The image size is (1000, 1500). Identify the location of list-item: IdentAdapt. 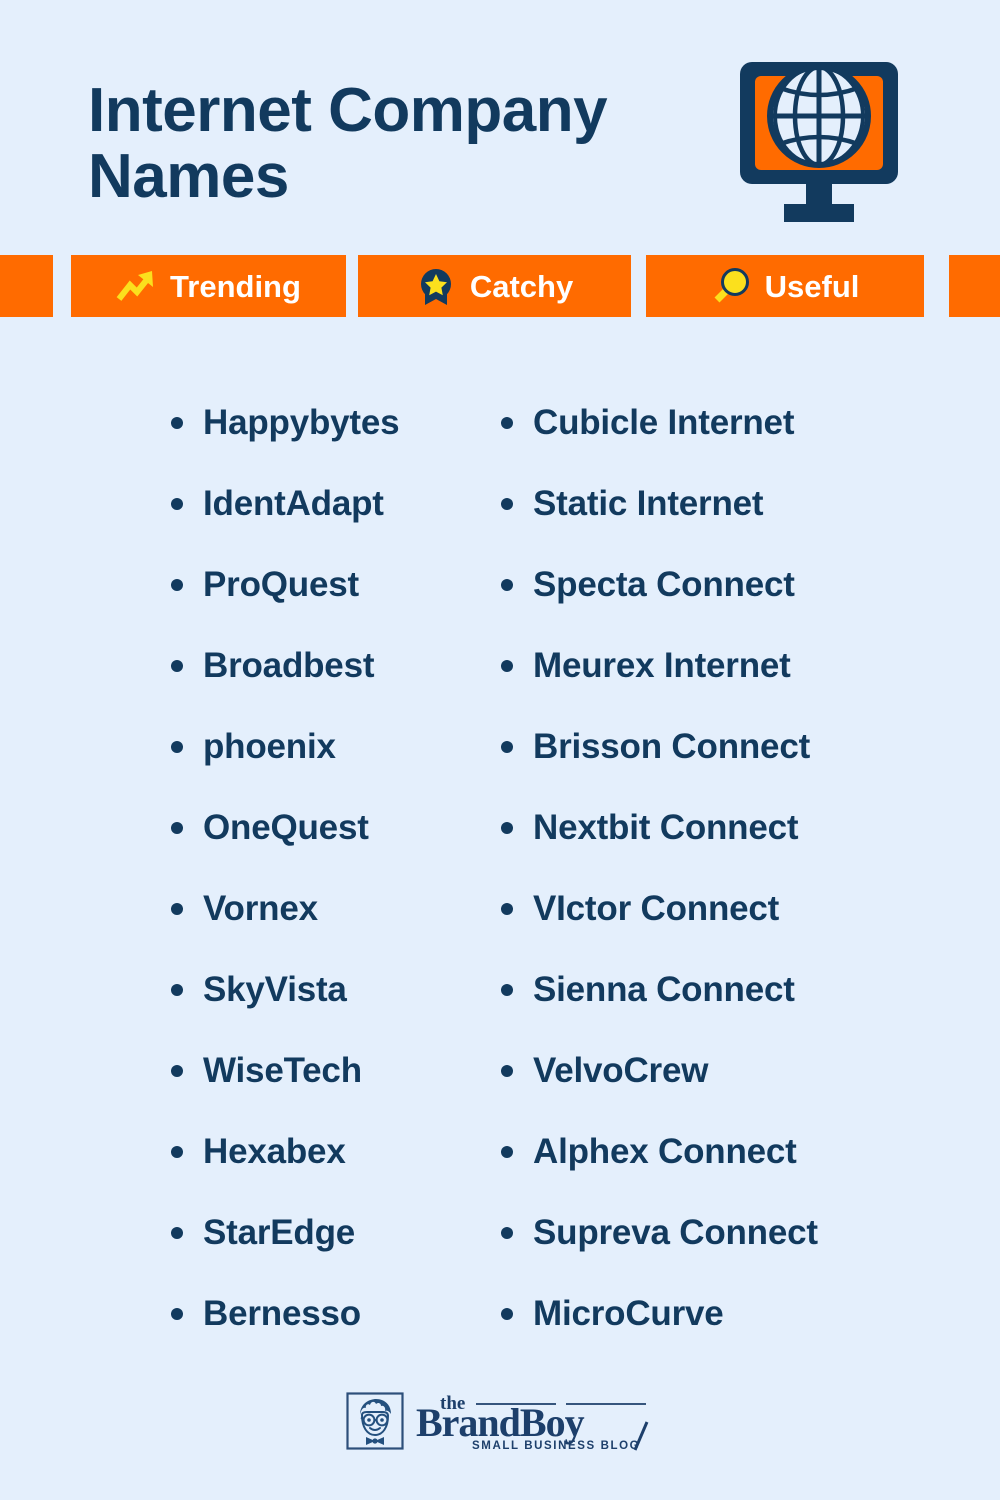
(320, 503).